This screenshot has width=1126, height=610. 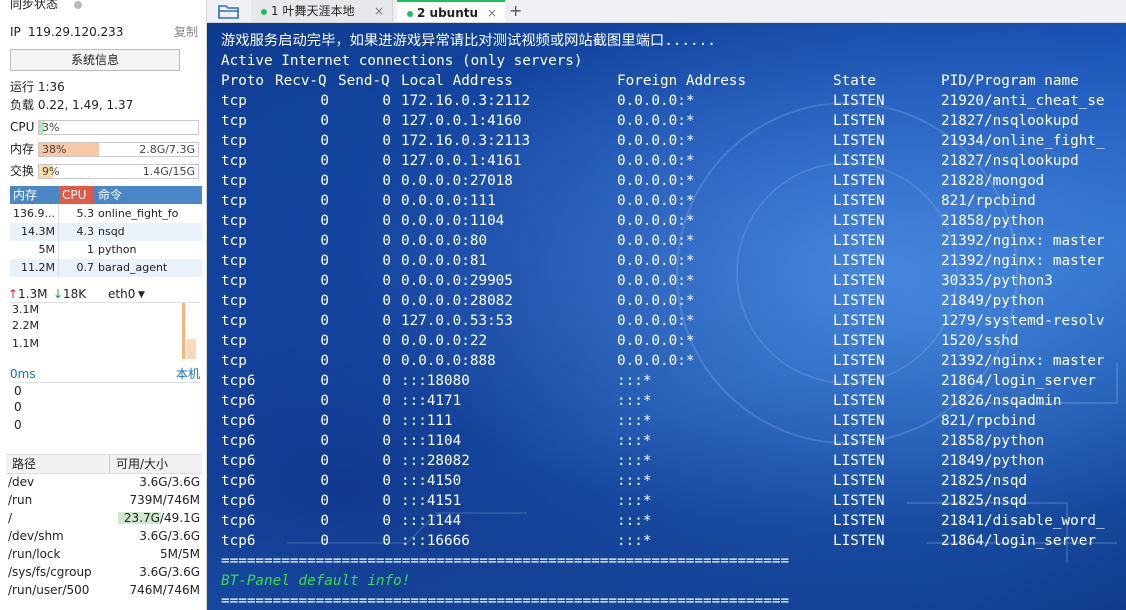 What do you see at coordinates (138, 464) in the screenshot?
I see `disk-header-size: 可用/大小` at bounding box center [138, 464].